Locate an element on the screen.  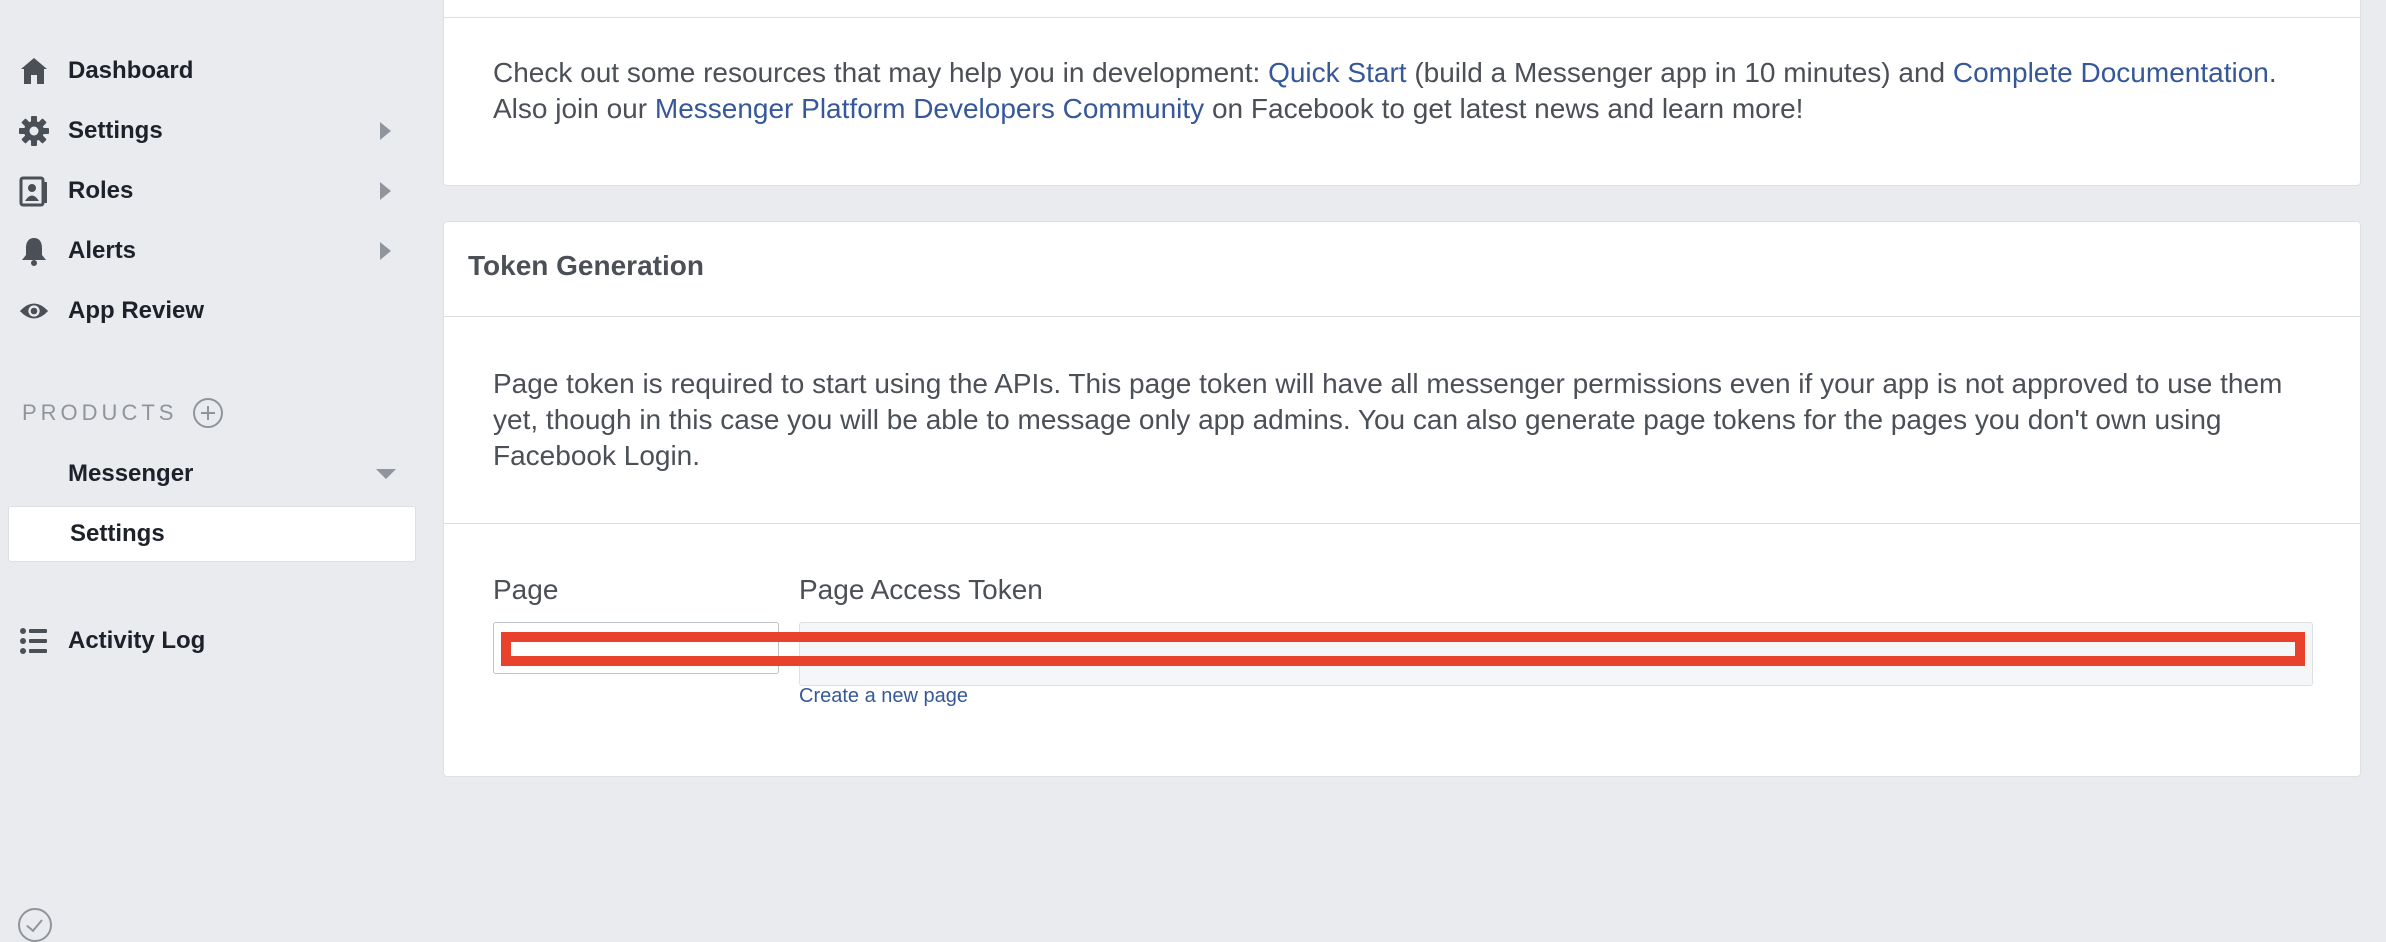
sidebar-item-dashboard: Dashboard is located at coordinates (208, 71).